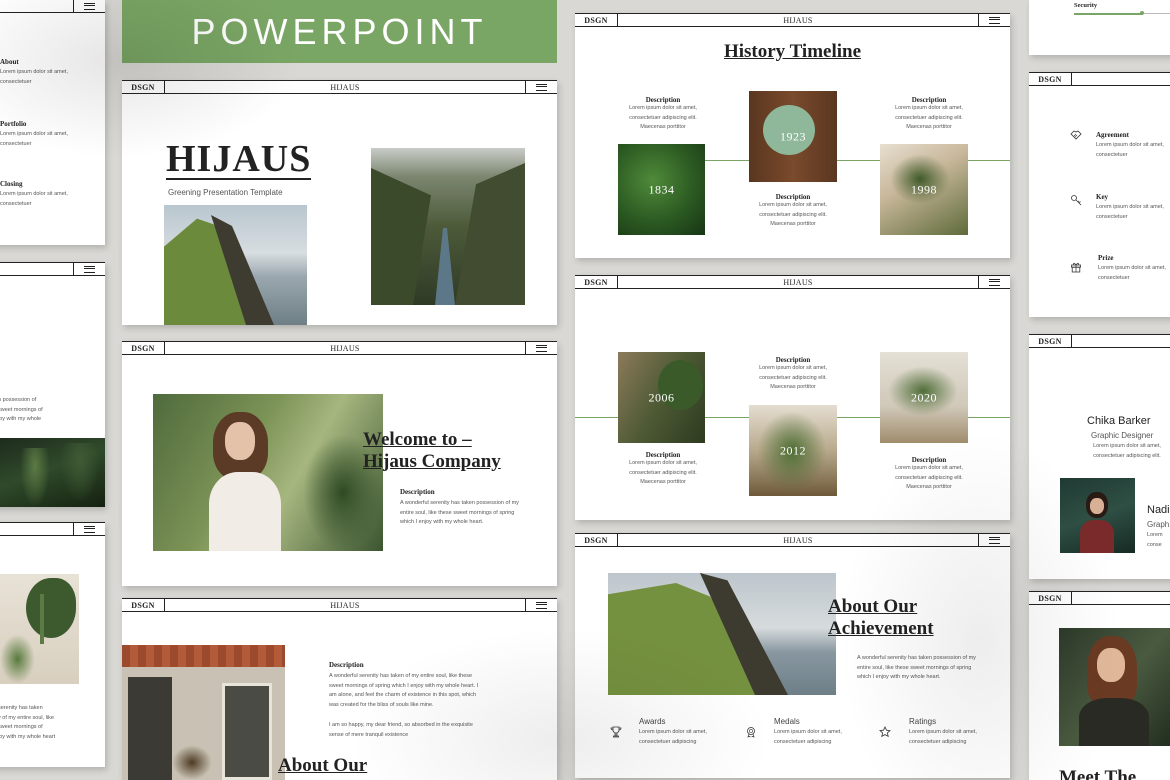 Image resolution: width=1170 pixels, height=780 pixels. What do you see at coordinates (787, 721) in the screenshot?
I see `achievement-label: Medals` at bounding box center [787, 721].